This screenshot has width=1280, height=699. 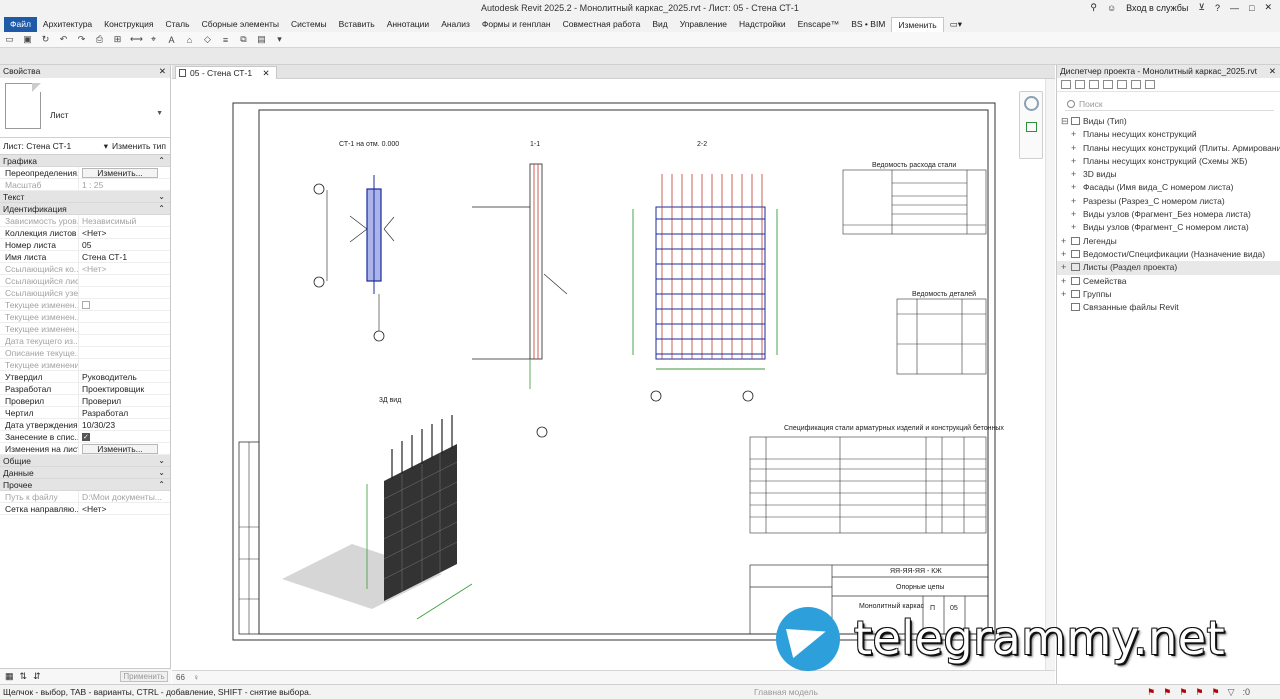 What do you see at coordinates (786, 692) in the screenshot?
I see `active-model: Главная модель` at bounding box center [786, 692].